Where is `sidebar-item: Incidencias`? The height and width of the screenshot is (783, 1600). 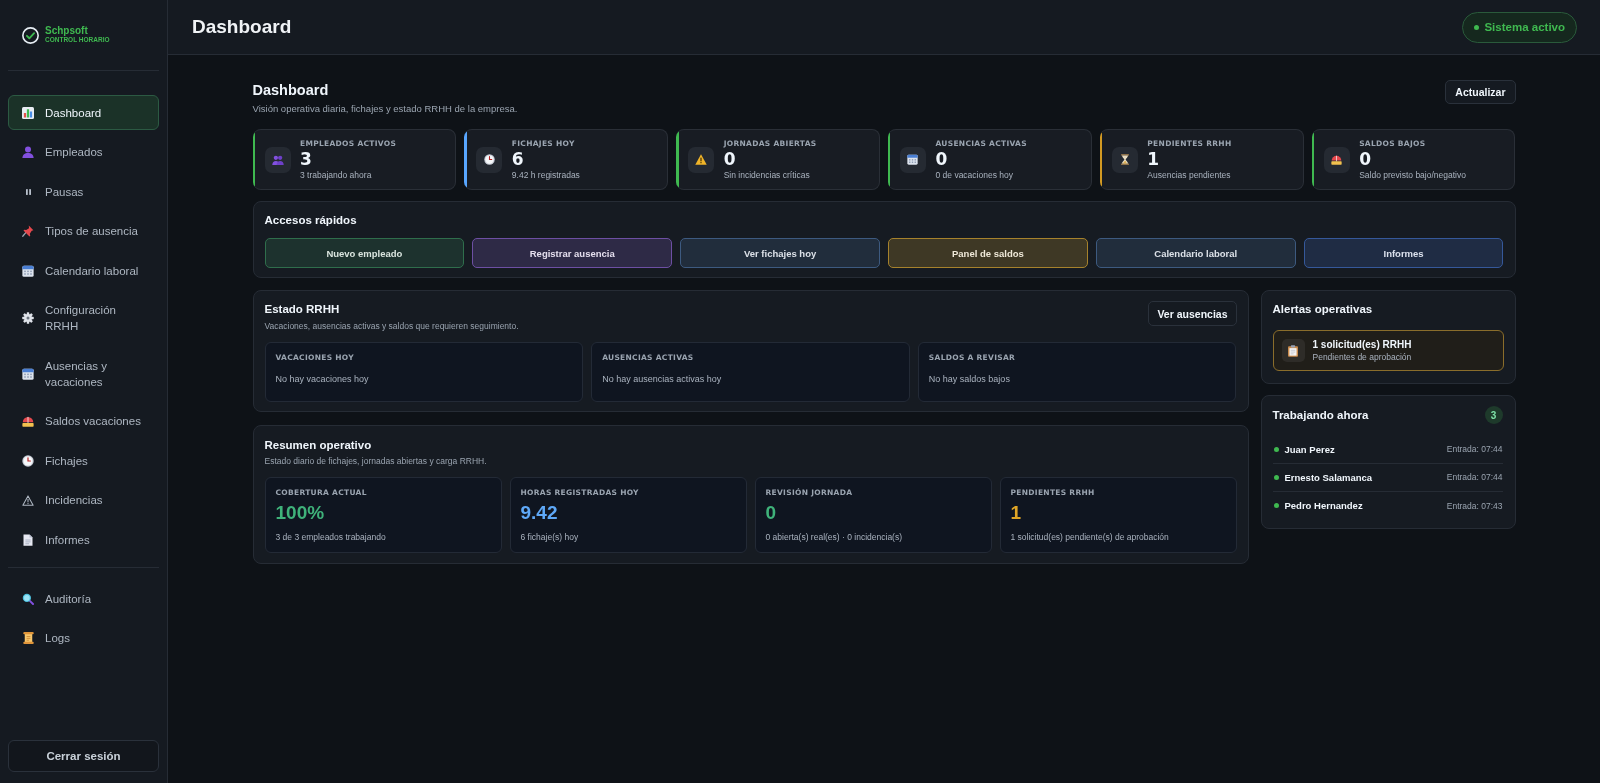 sidebar-item: Incidencias is located at coordinates (83, 500).